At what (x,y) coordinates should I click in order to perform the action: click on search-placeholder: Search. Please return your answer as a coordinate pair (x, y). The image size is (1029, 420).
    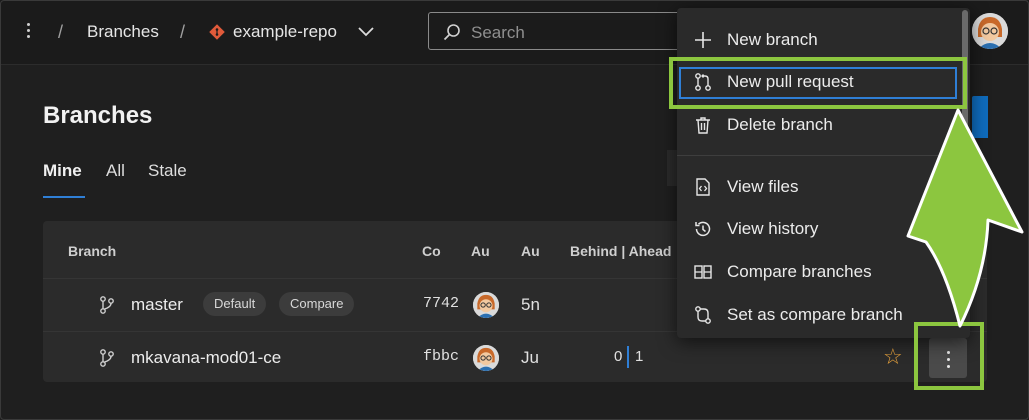
    Looking at the image, I should click on (498, 32).